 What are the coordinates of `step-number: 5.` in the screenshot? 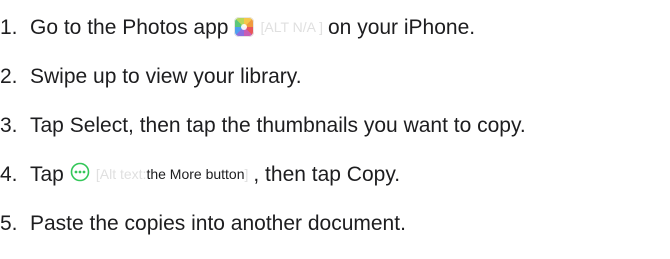 It's located at (9, 223).